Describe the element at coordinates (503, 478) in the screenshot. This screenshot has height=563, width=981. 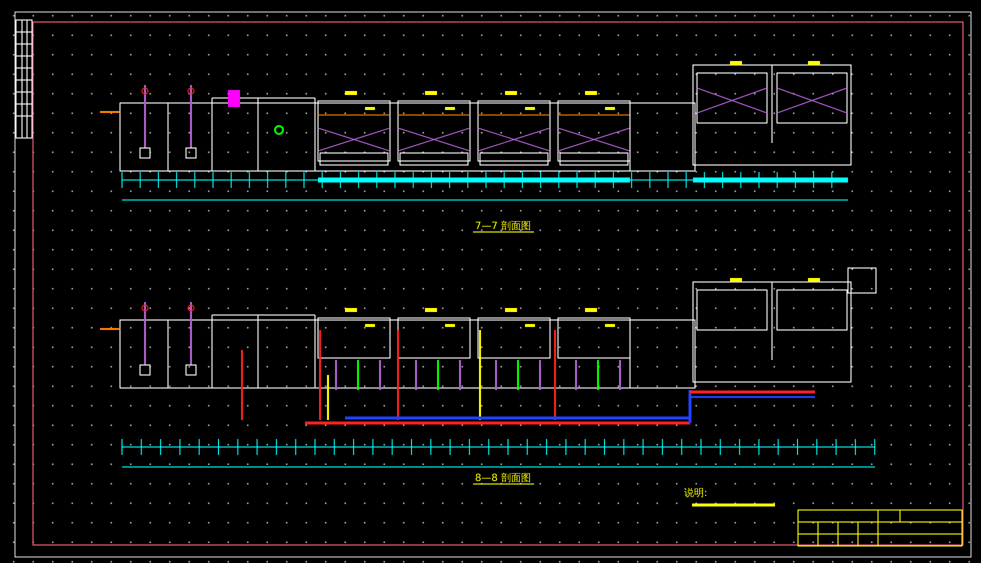
I see `section-title: 8—8 剖面图` at that location.